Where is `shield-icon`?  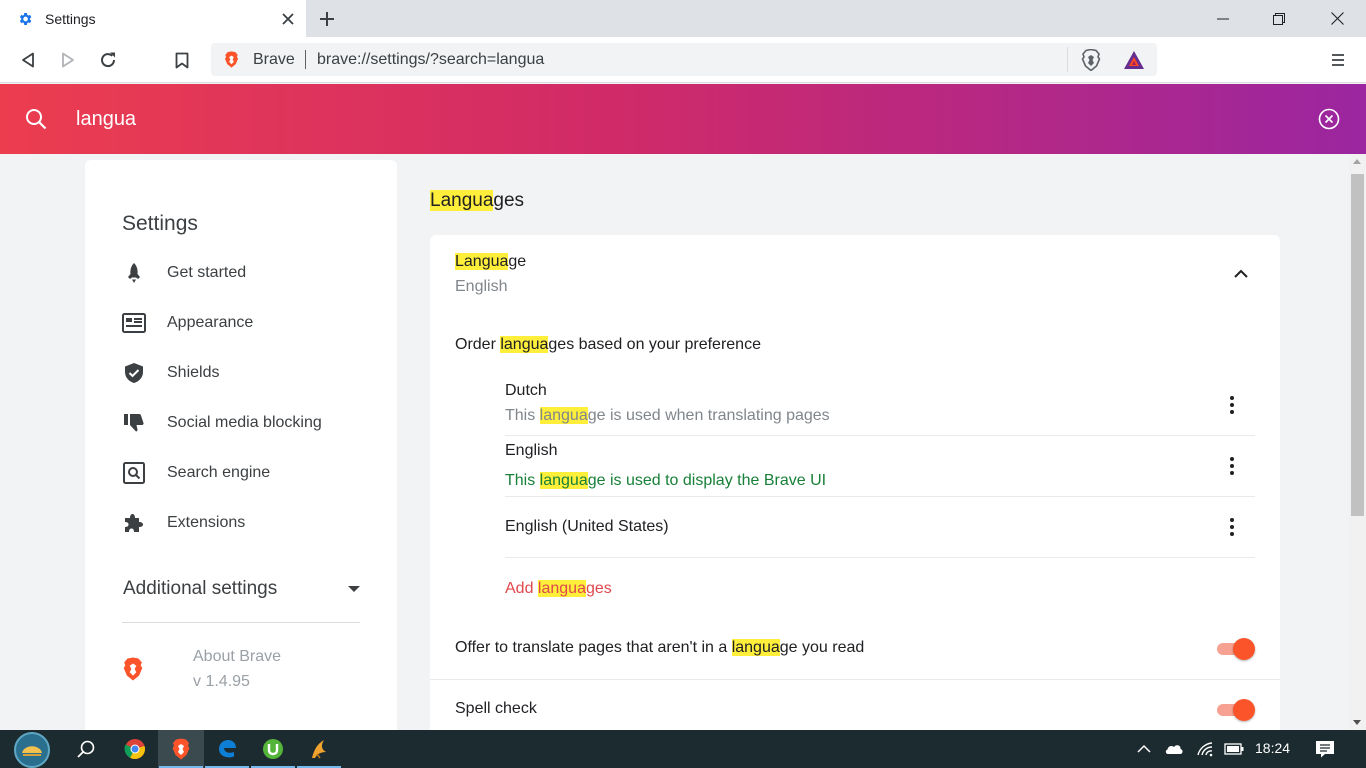 shield-icon is located at coordinates (134, 373).